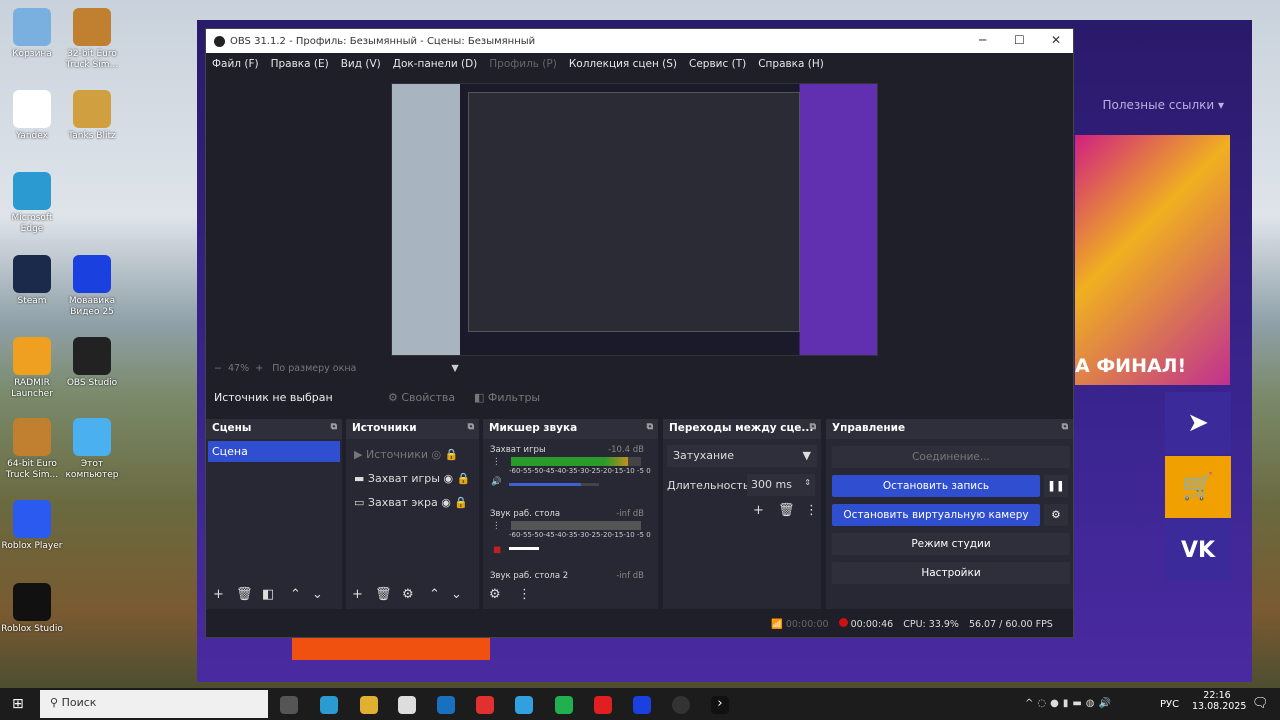  I want to click on desktop-icon: Roblox Studio, so click(32, 609).